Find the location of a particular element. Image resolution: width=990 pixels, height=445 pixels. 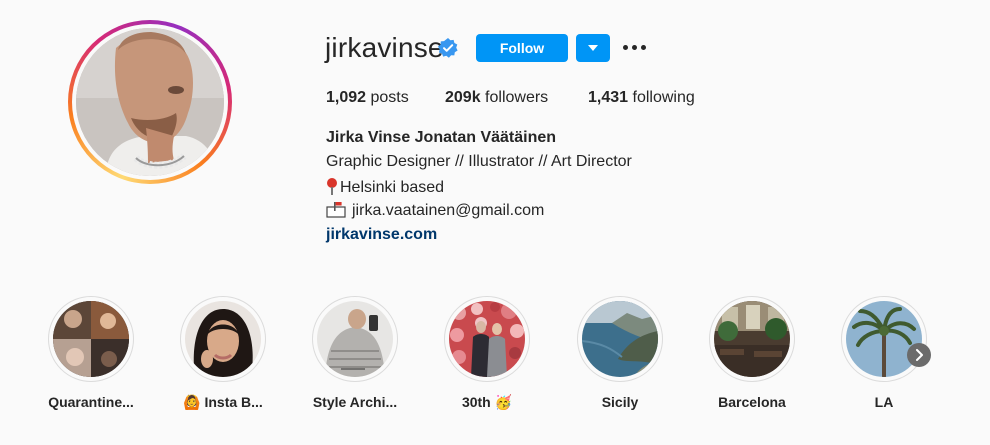

follow-button: Follow is located at coordinates (522, 48).